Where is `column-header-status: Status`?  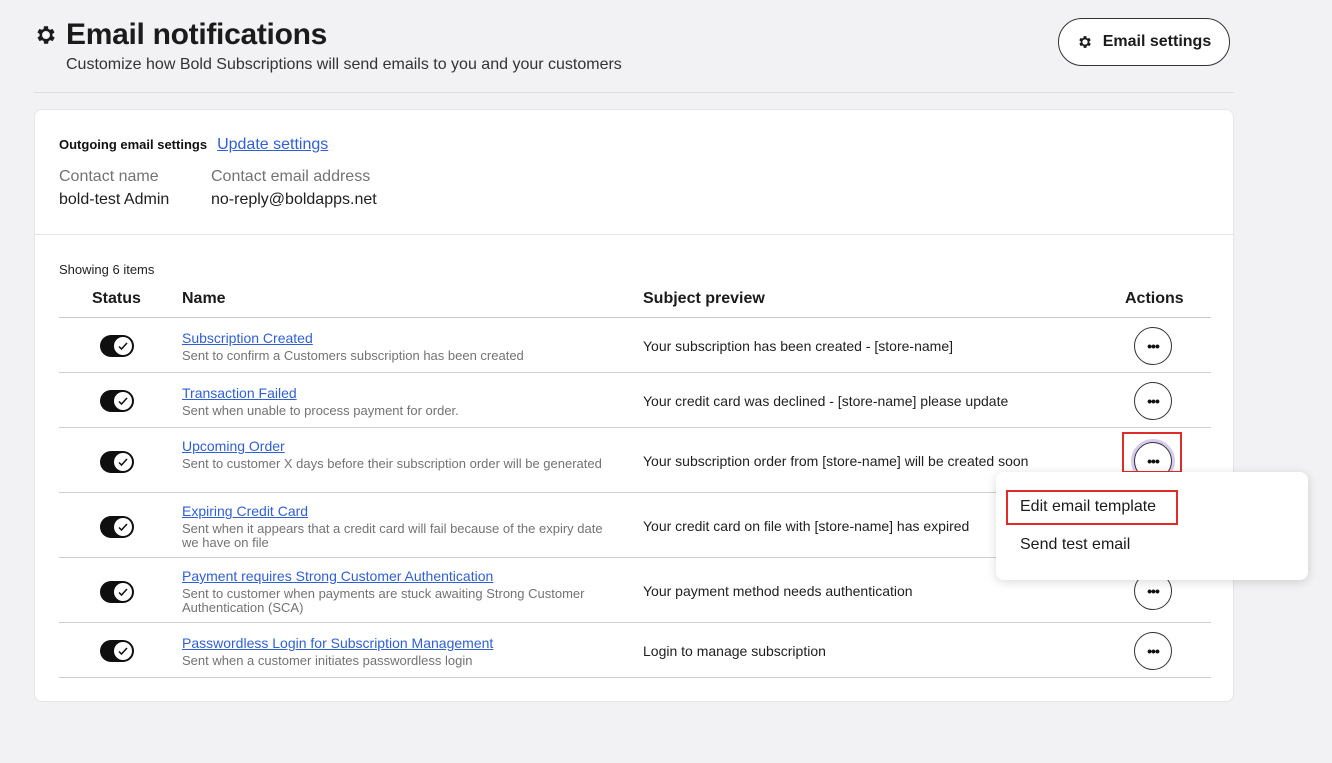 column-header-status: Status is located at coordinates (116, 298).